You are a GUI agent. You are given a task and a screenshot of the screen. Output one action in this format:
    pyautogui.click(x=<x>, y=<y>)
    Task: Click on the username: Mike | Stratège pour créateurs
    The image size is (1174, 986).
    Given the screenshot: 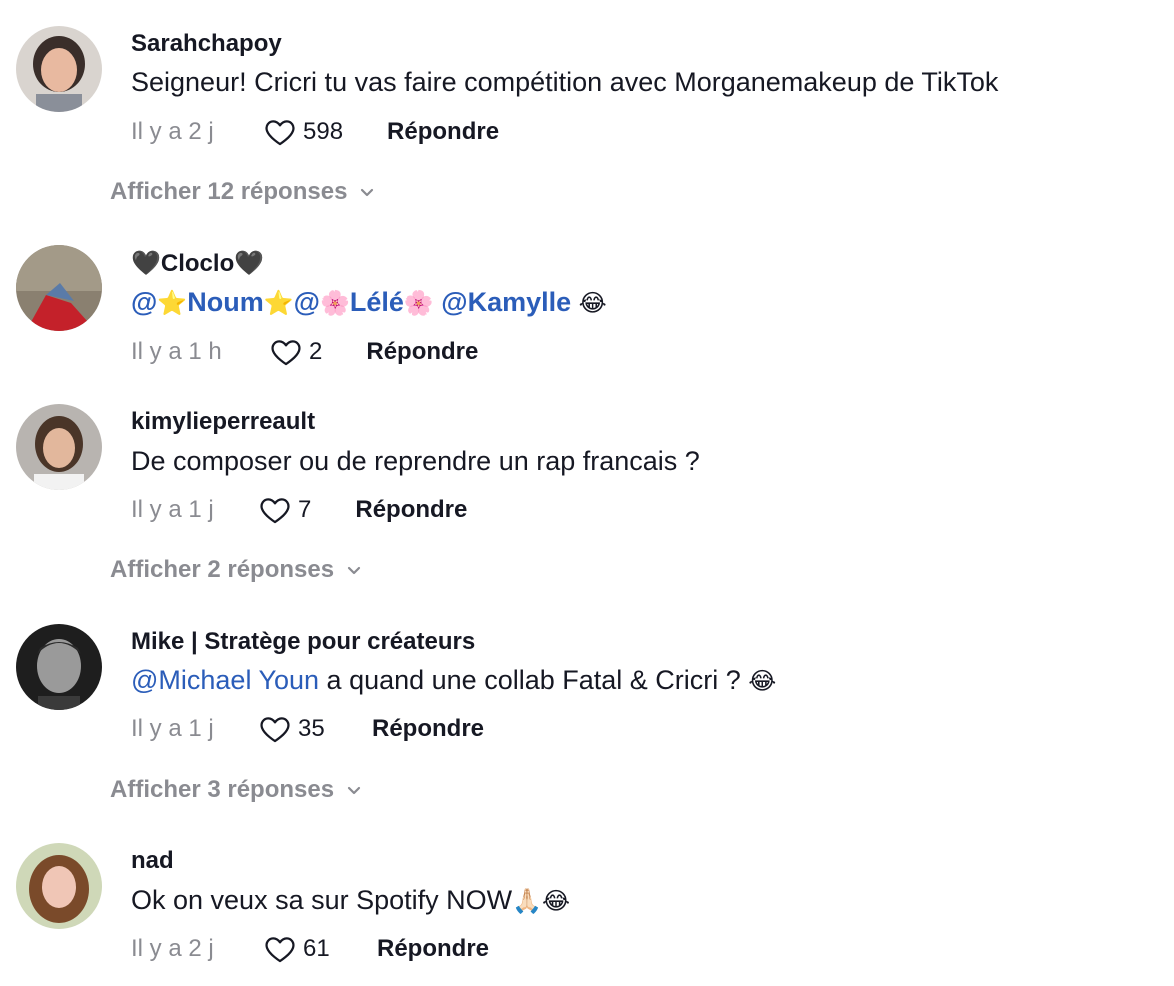 What is the action you would take?
    pyautogui.click(x=303, y=642)
    